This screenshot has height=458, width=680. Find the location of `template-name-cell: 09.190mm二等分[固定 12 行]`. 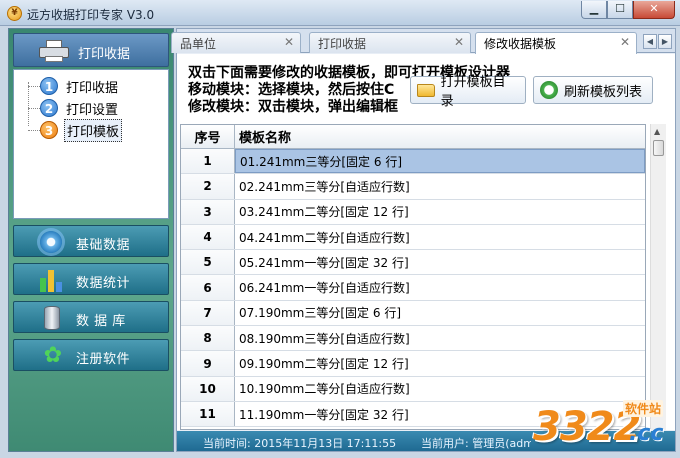

template-name-cell: 09.190mm二等分[固定 12 行] is located at coordinates (440, 363).